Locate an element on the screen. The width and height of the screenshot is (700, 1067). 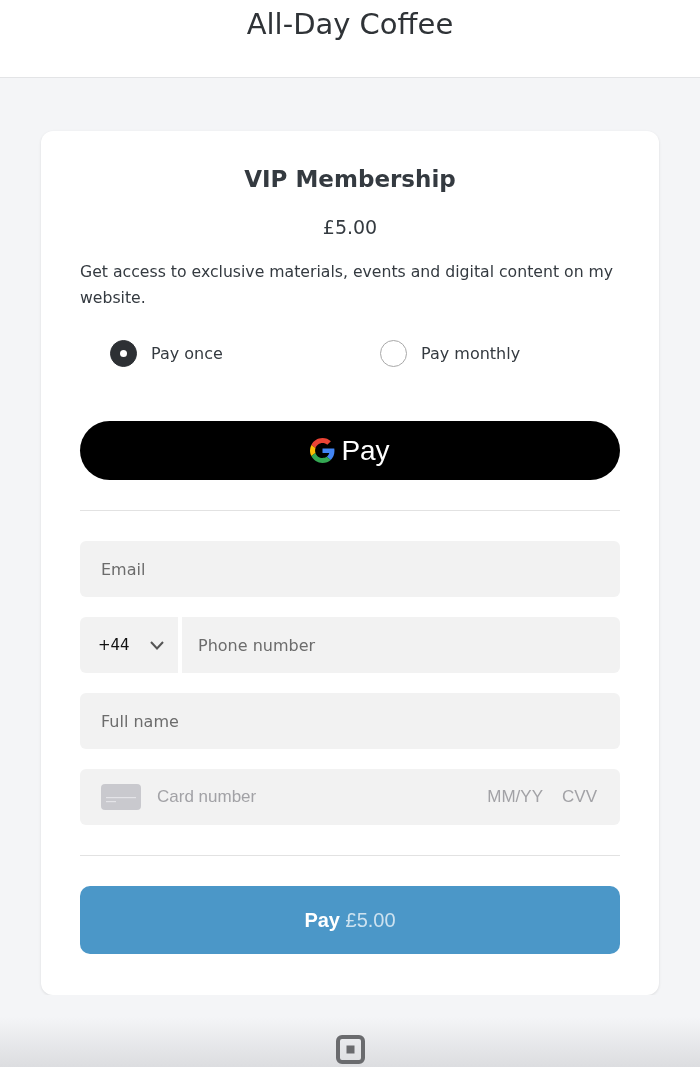
cvv-input: CVV is located at coordinates (576, 797).